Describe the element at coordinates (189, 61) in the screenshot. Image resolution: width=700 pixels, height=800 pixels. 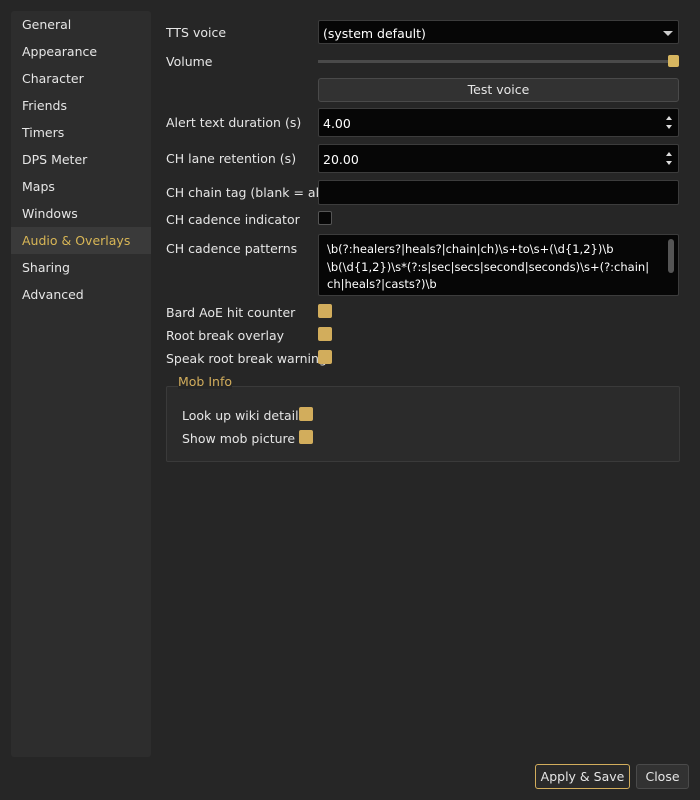
I see `volume-label: Volume` at that location.